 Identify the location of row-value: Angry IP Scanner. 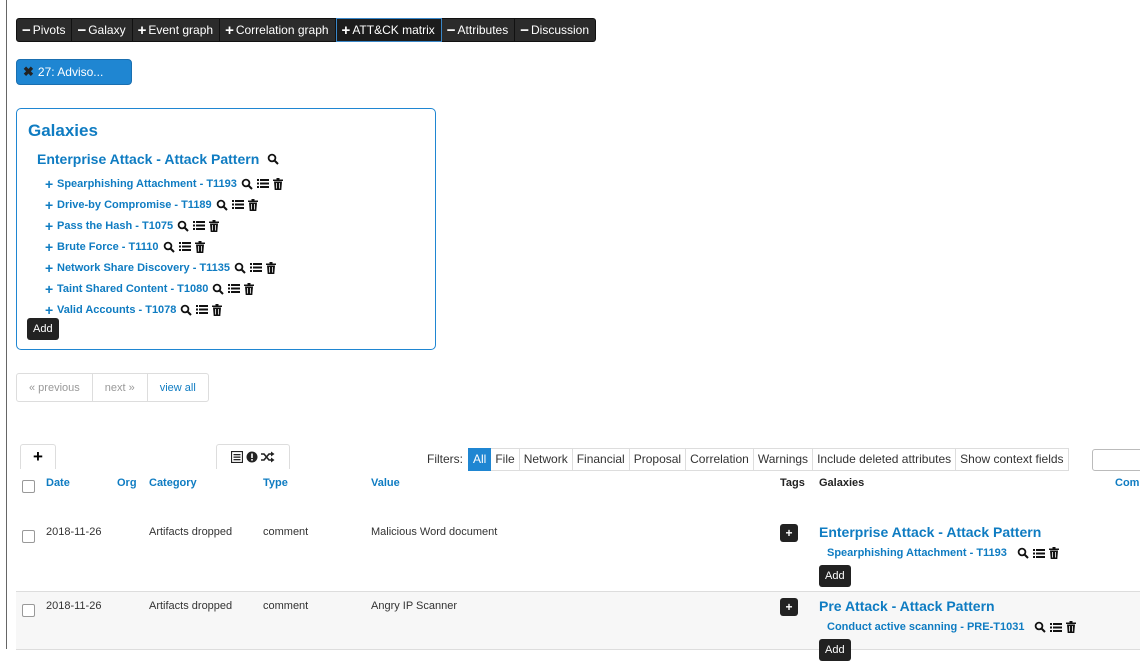
(414, 606).